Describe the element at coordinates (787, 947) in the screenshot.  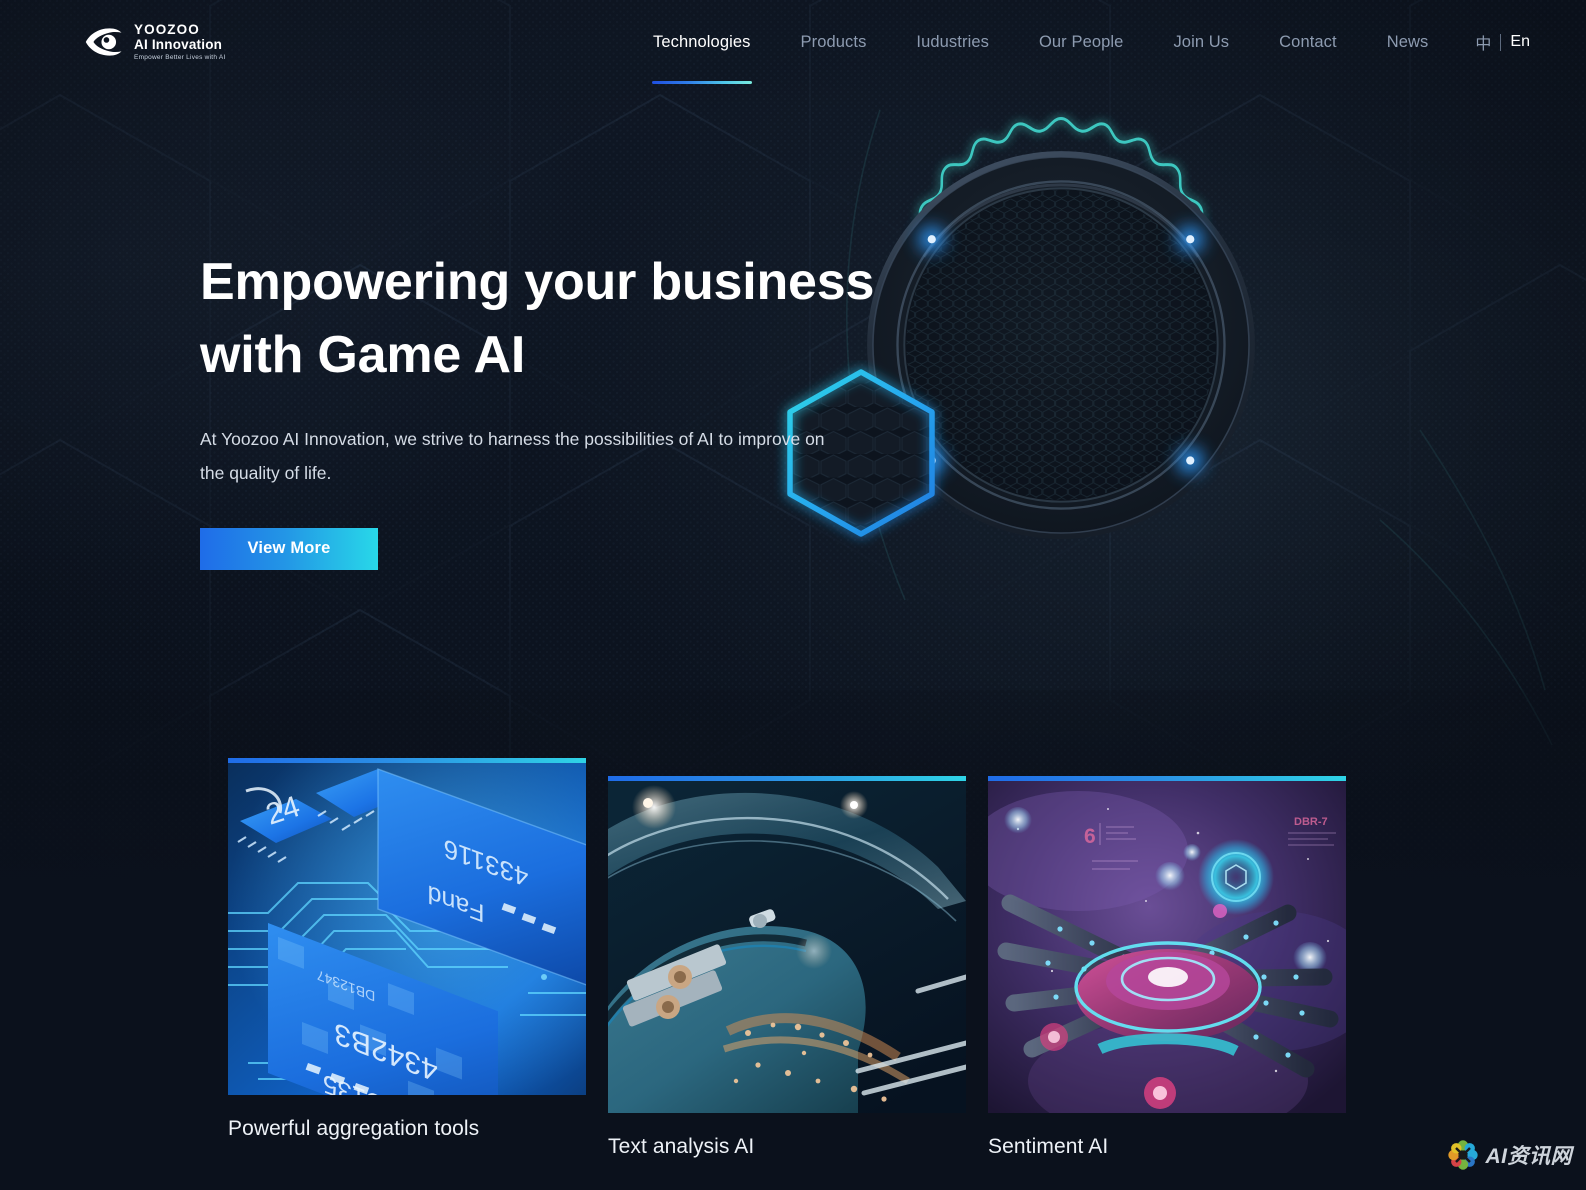
I see `teal-mechanical-abstract-image` at that location.